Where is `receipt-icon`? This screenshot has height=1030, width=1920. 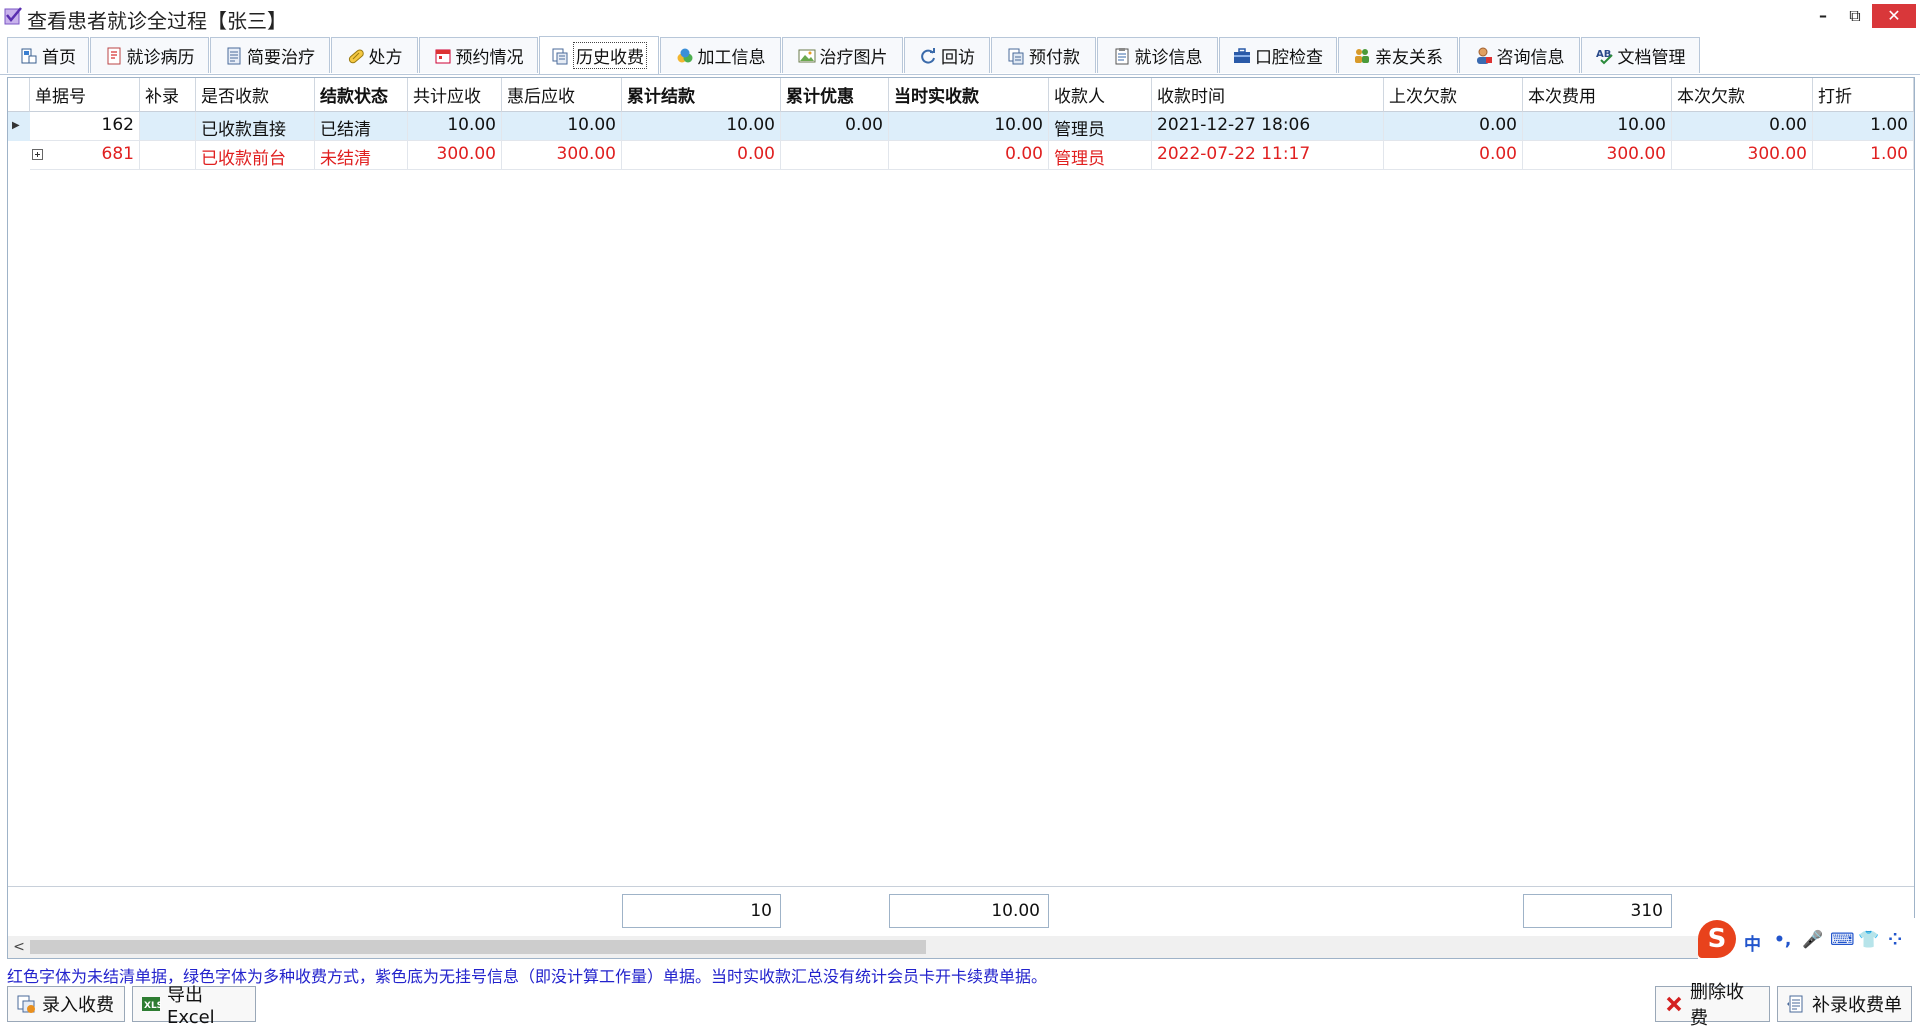 receipt-icon is located at coordinates (560, 56).